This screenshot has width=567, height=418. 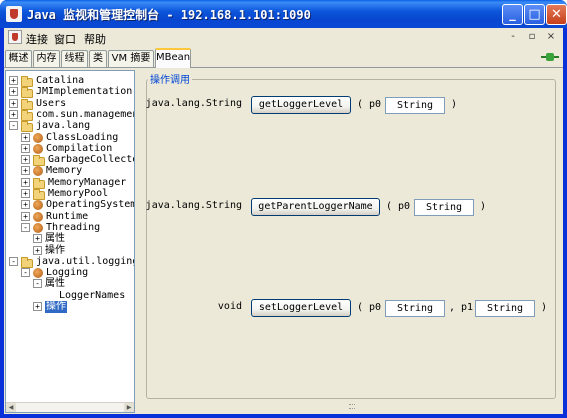 What do you see at coordinates (15, 37) in the screenshot?
I see `java-cup-icon` at bounding box center [15, 37].